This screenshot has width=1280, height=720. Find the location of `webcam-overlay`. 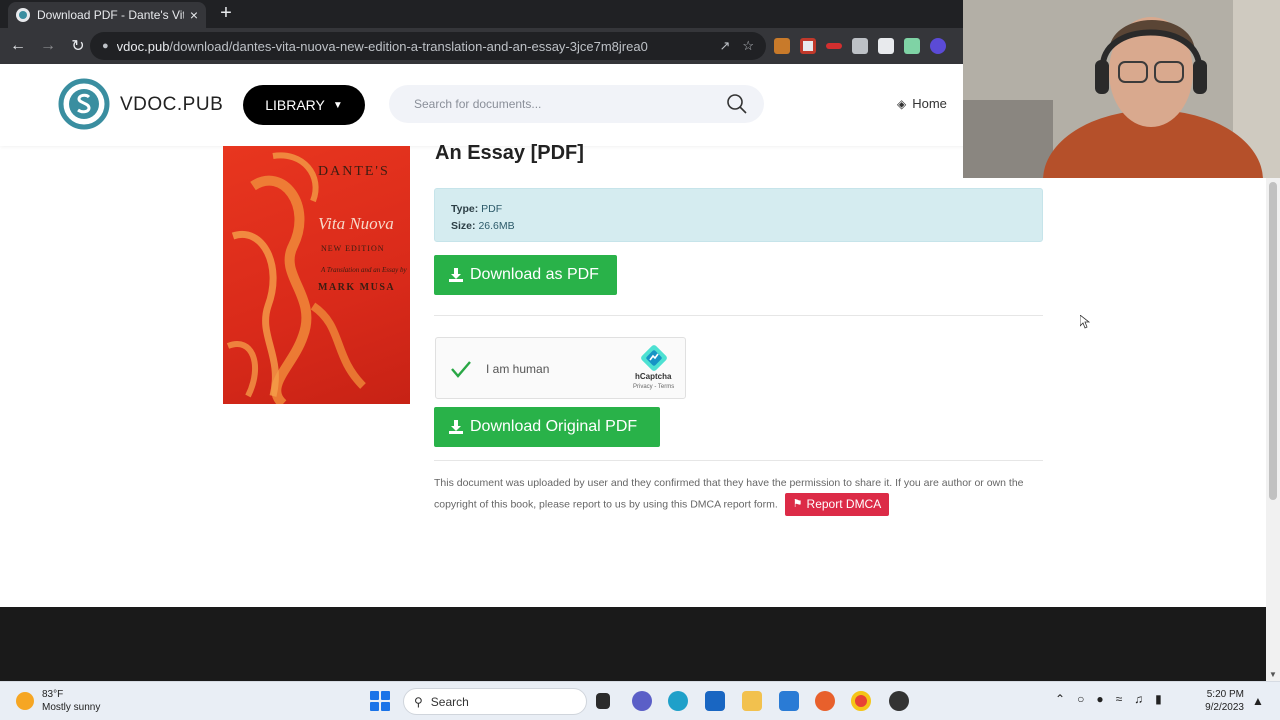

webcam-overlay is located at coordinates (1121, 89).